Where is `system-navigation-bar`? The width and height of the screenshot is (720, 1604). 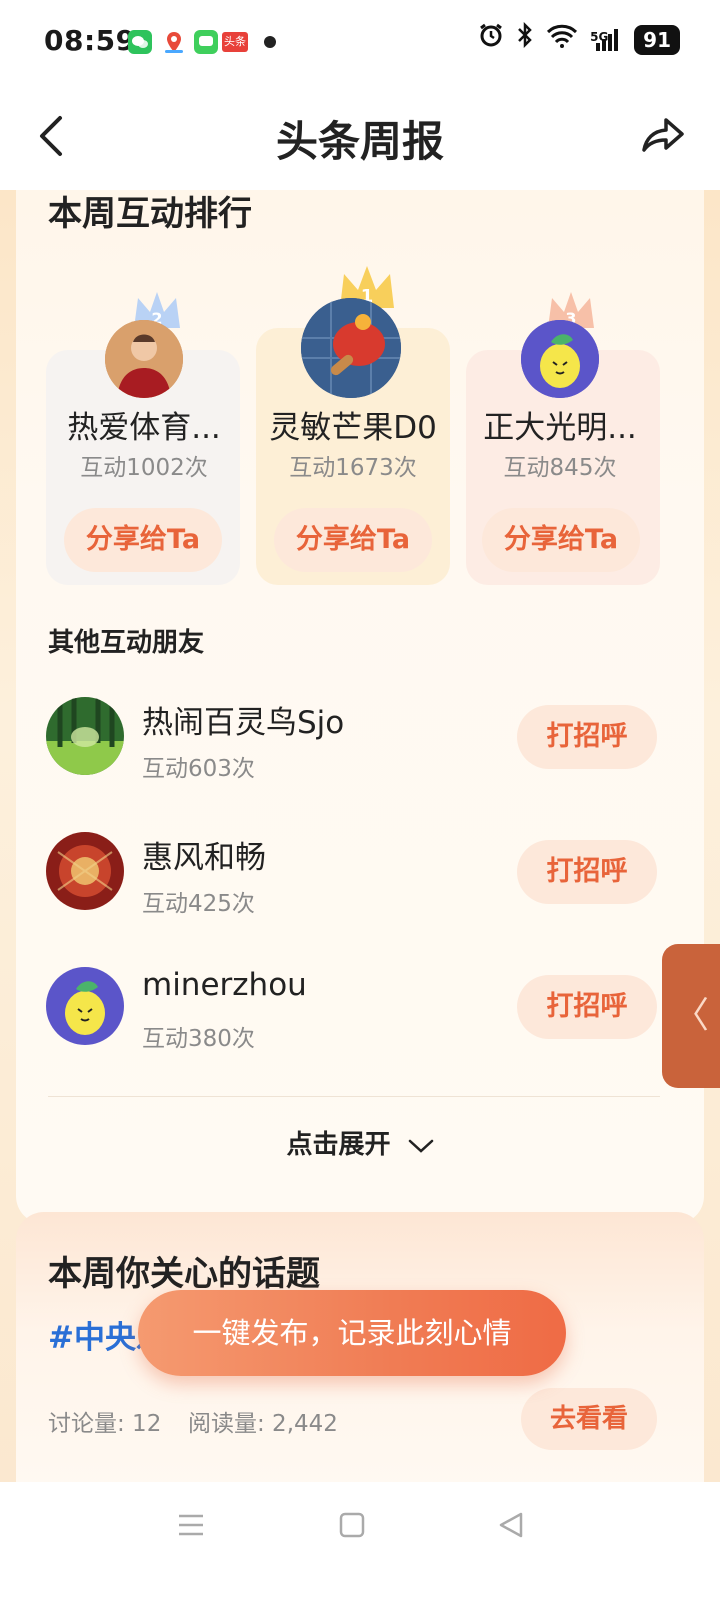
system-navigation-bar is located at coordinates (360, 1543).